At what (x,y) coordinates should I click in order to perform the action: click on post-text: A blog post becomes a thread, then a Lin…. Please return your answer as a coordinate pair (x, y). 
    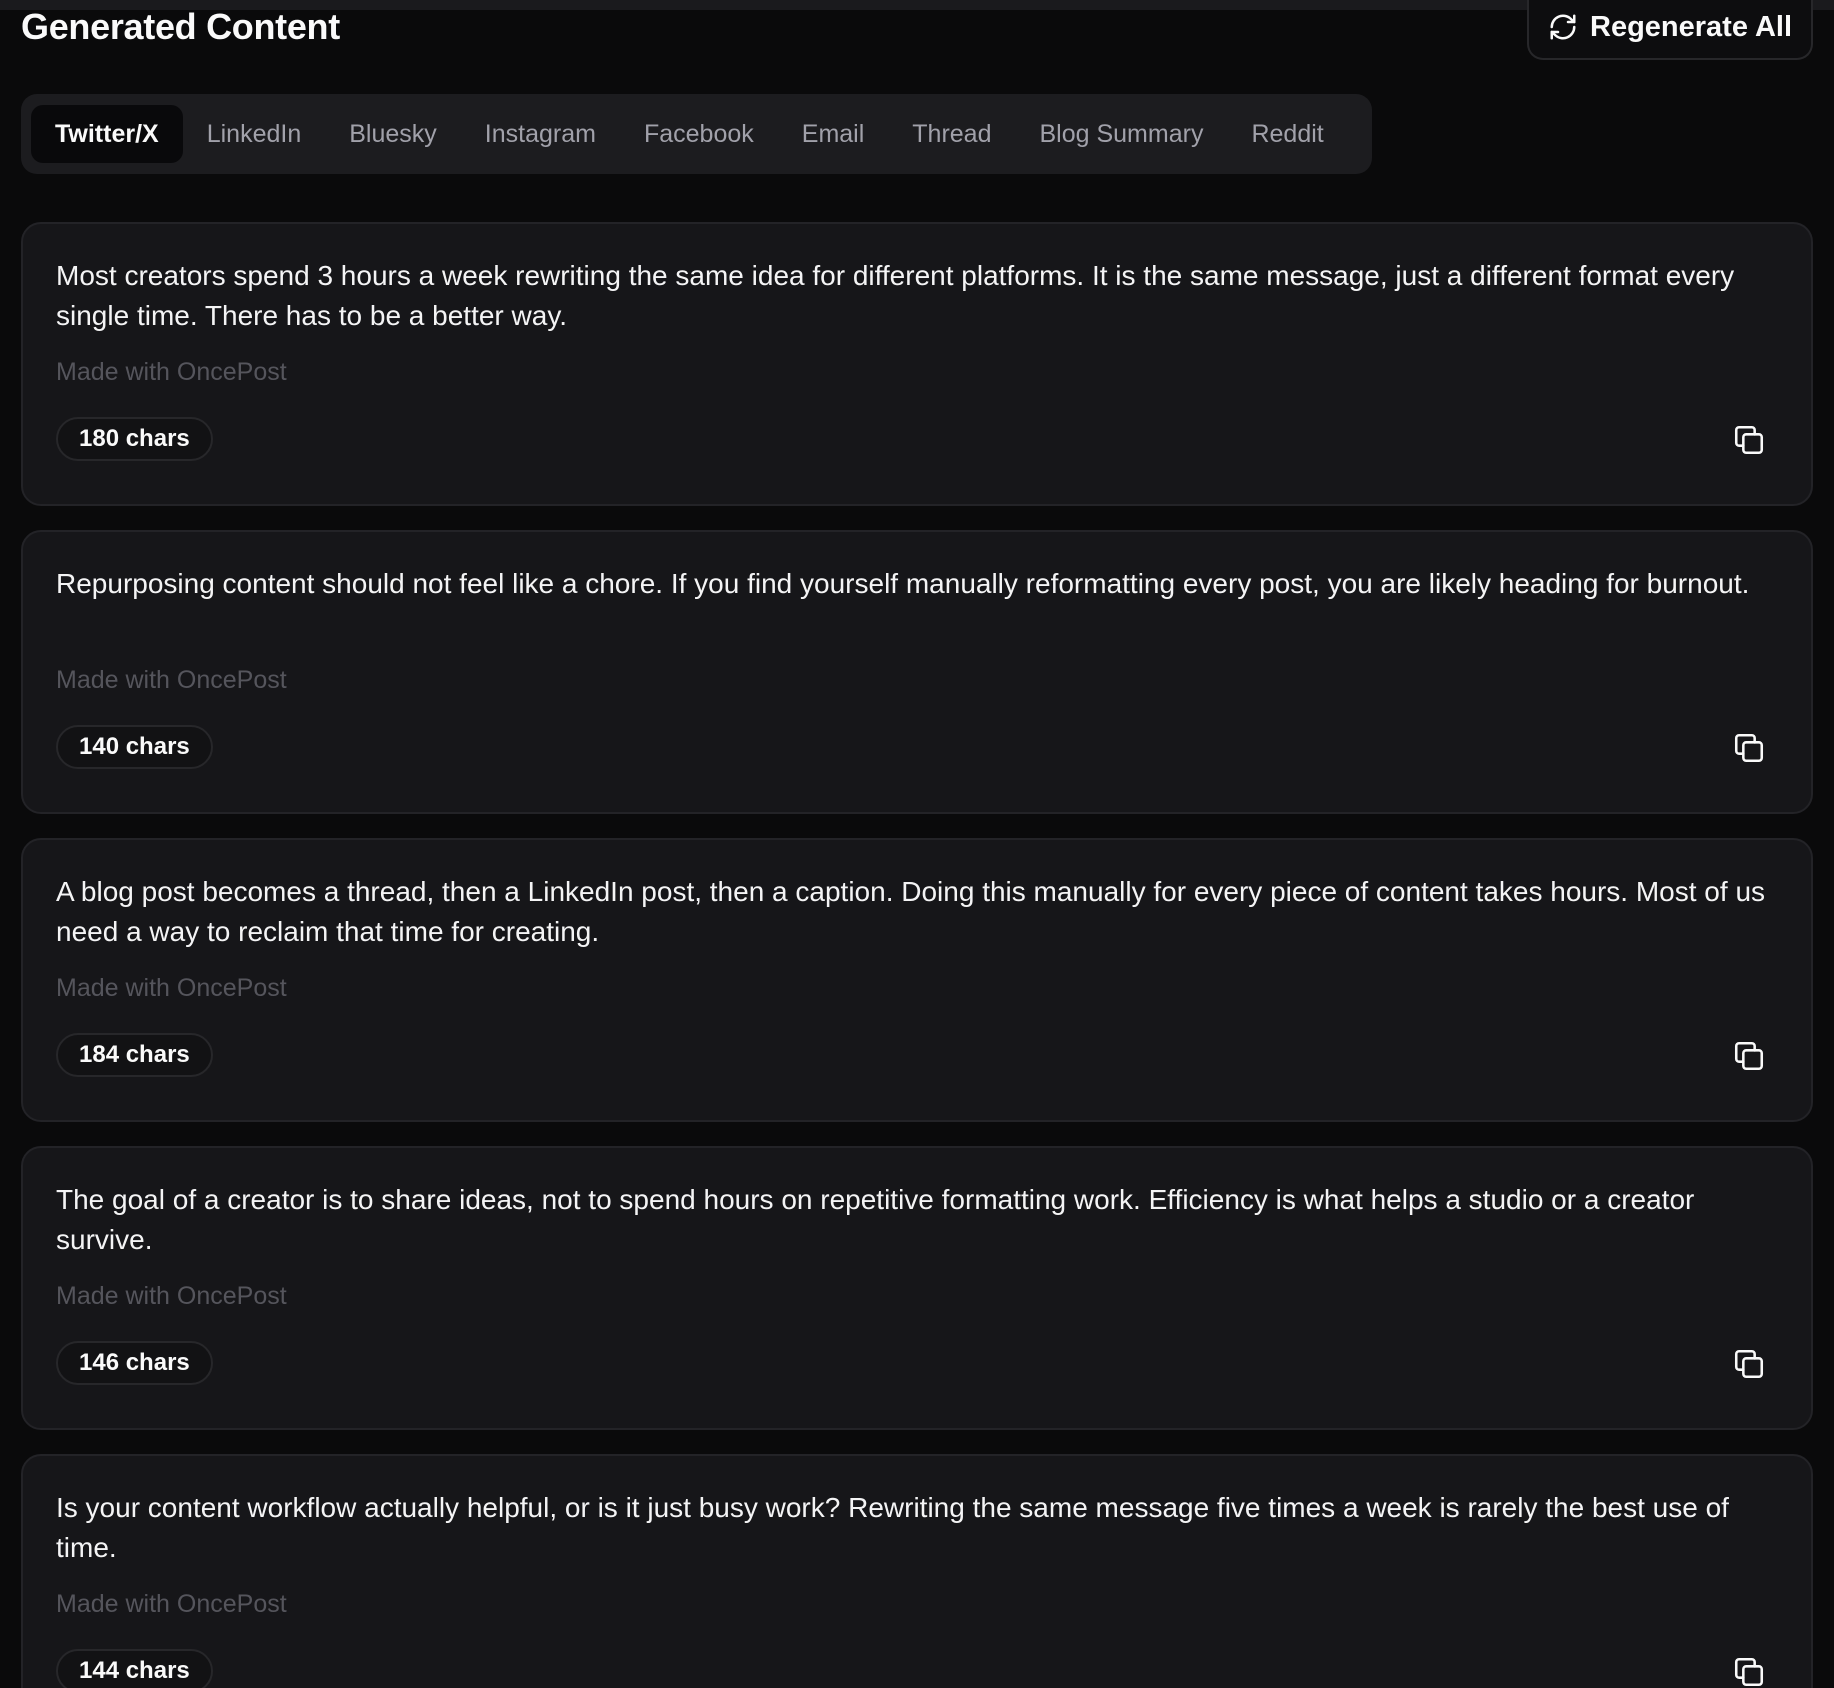
    Looking at the image, I should click on (911, 911).